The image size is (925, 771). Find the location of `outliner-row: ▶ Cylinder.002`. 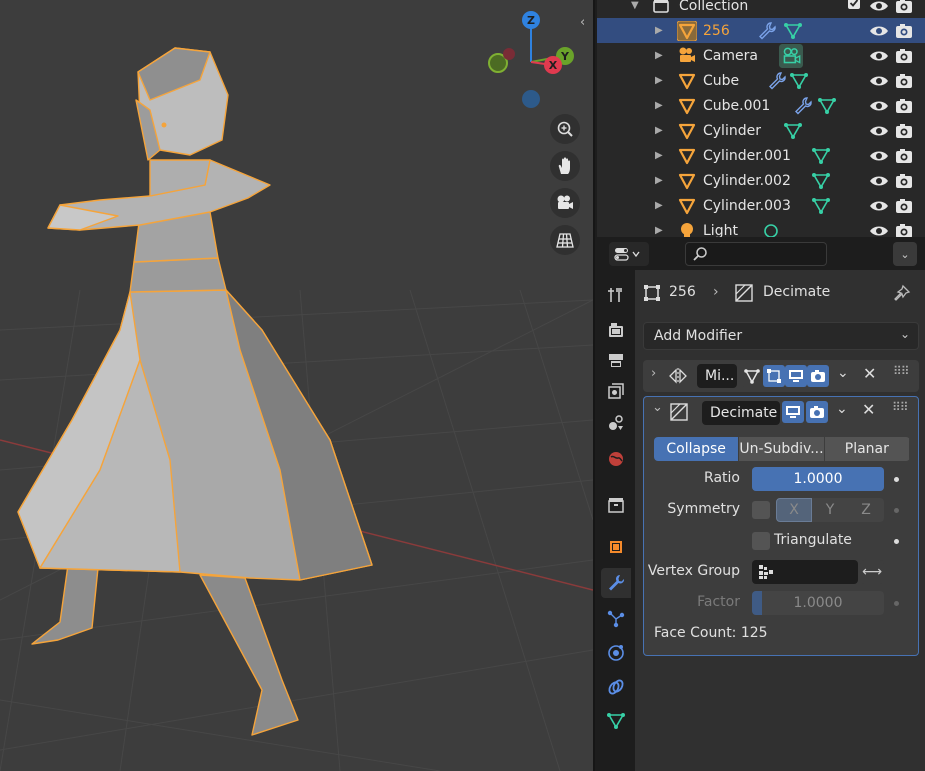

outliner-row: ▶ Cylinder.002 is located at coordinates (761, 180).